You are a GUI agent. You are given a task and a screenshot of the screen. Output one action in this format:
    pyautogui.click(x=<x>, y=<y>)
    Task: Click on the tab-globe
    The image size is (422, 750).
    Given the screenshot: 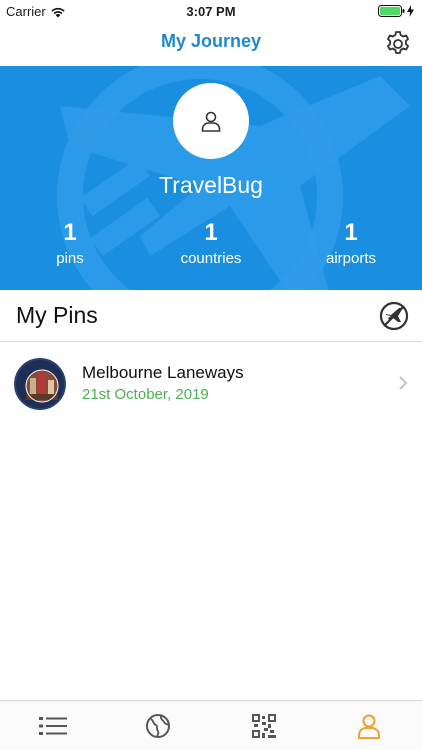 What is the action you would take?
    pyautogui.click(x=159, y=725)
    